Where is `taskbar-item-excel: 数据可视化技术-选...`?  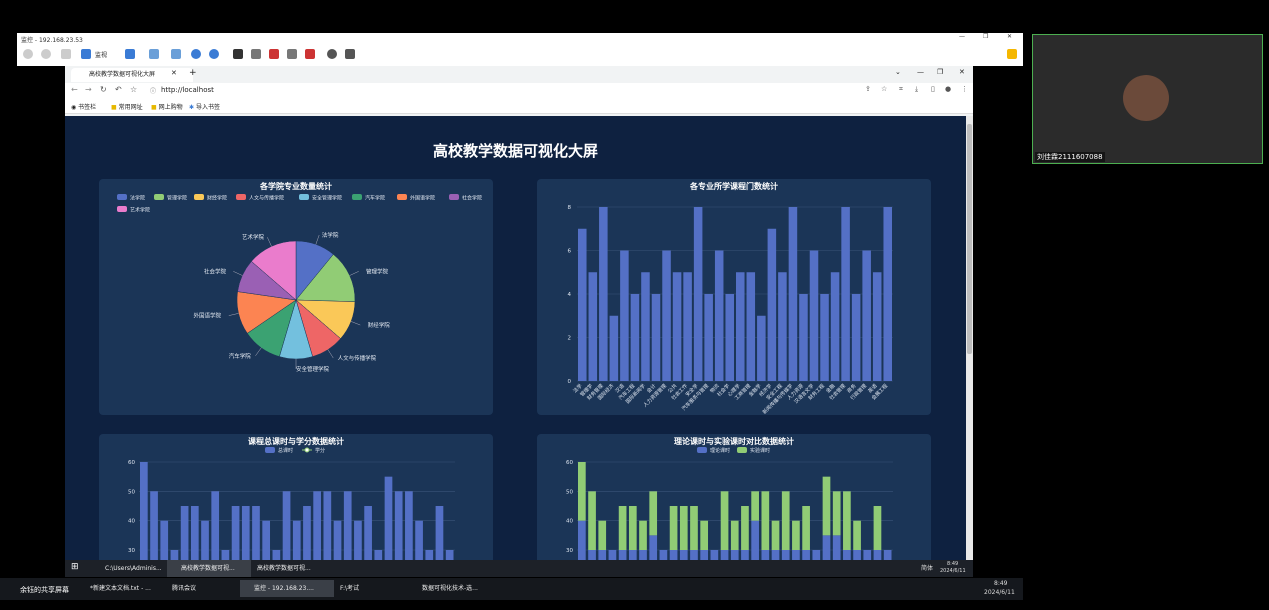
taskbar-item-excel: 数据可视化技术-选... is located at coordinates (455, 588).